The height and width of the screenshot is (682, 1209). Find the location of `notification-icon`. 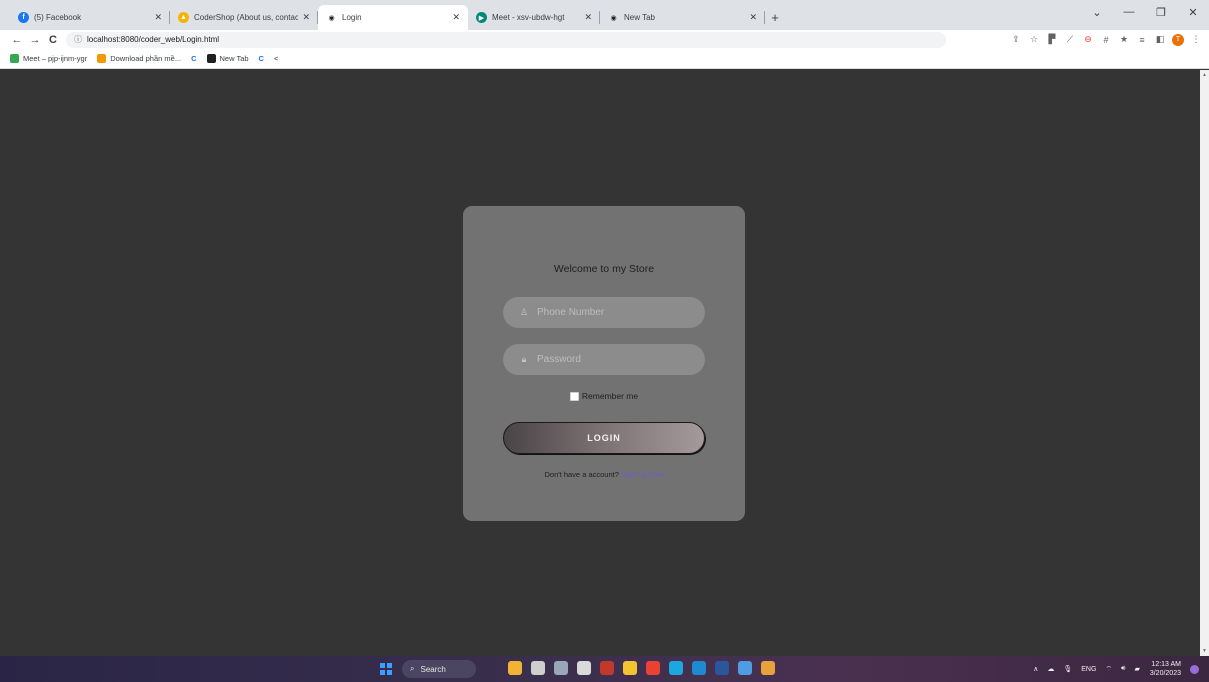

notification-icon is located at coordinates (1194, 669).